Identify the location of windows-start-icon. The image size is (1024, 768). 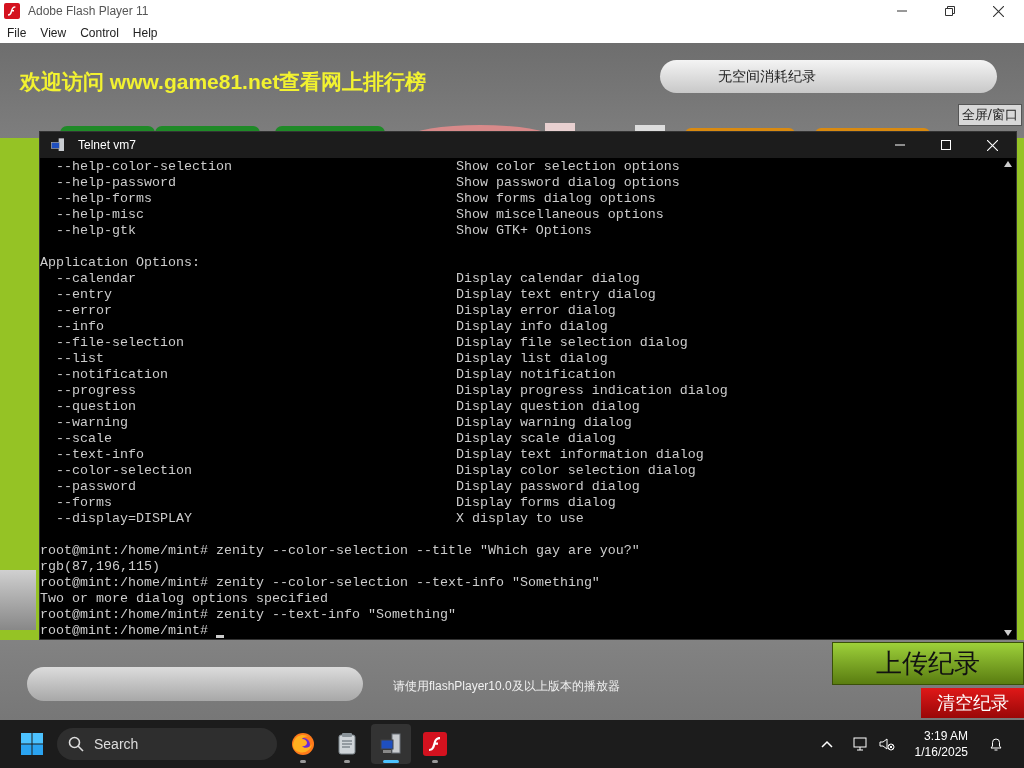
(32, 744).